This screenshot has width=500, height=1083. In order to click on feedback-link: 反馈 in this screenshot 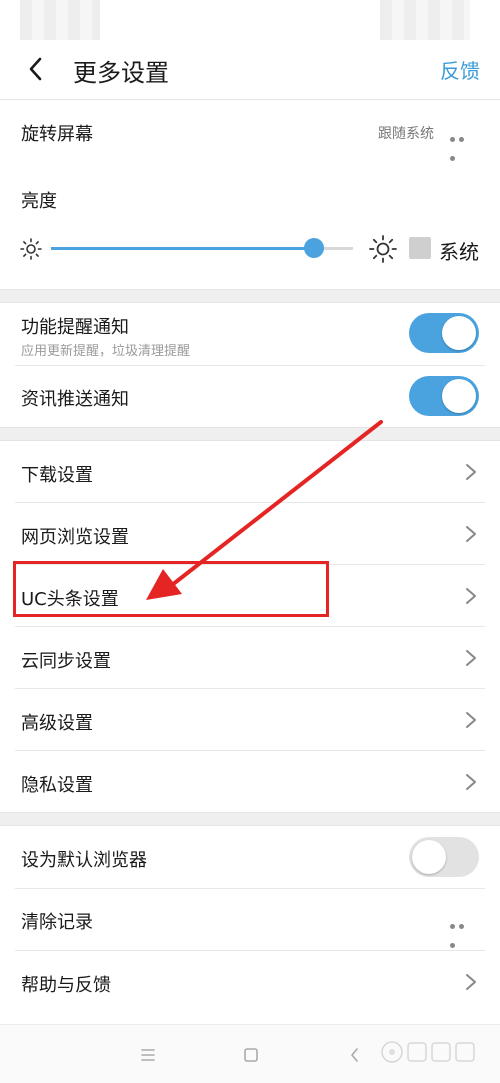, I will do `click(460, 69)`.